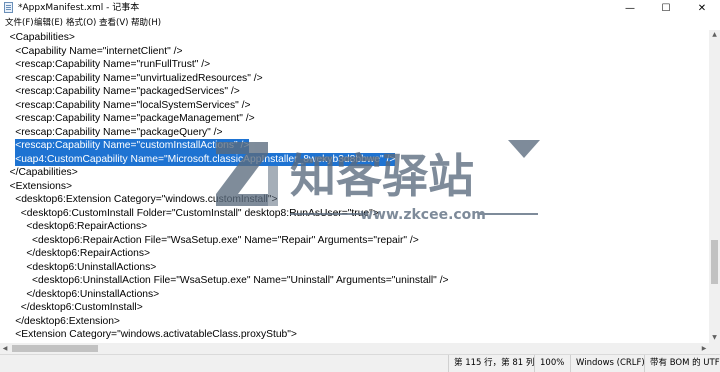  What do you see at coordinates (491, 363) in the screenshot?
I see `cursor-position: 第 115 行，第 81 列` at bounding box center [491, 363].